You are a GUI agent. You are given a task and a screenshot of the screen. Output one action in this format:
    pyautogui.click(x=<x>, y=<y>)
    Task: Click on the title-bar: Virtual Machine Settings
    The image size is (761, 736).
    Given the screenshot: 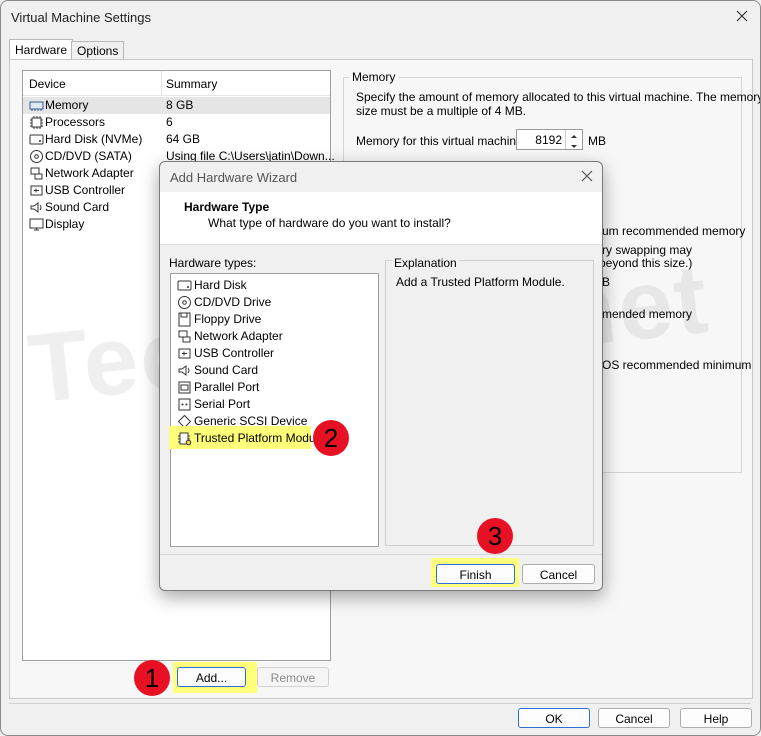 What is the action you would take?
    pyautogui.click(x=380, y=17)
    